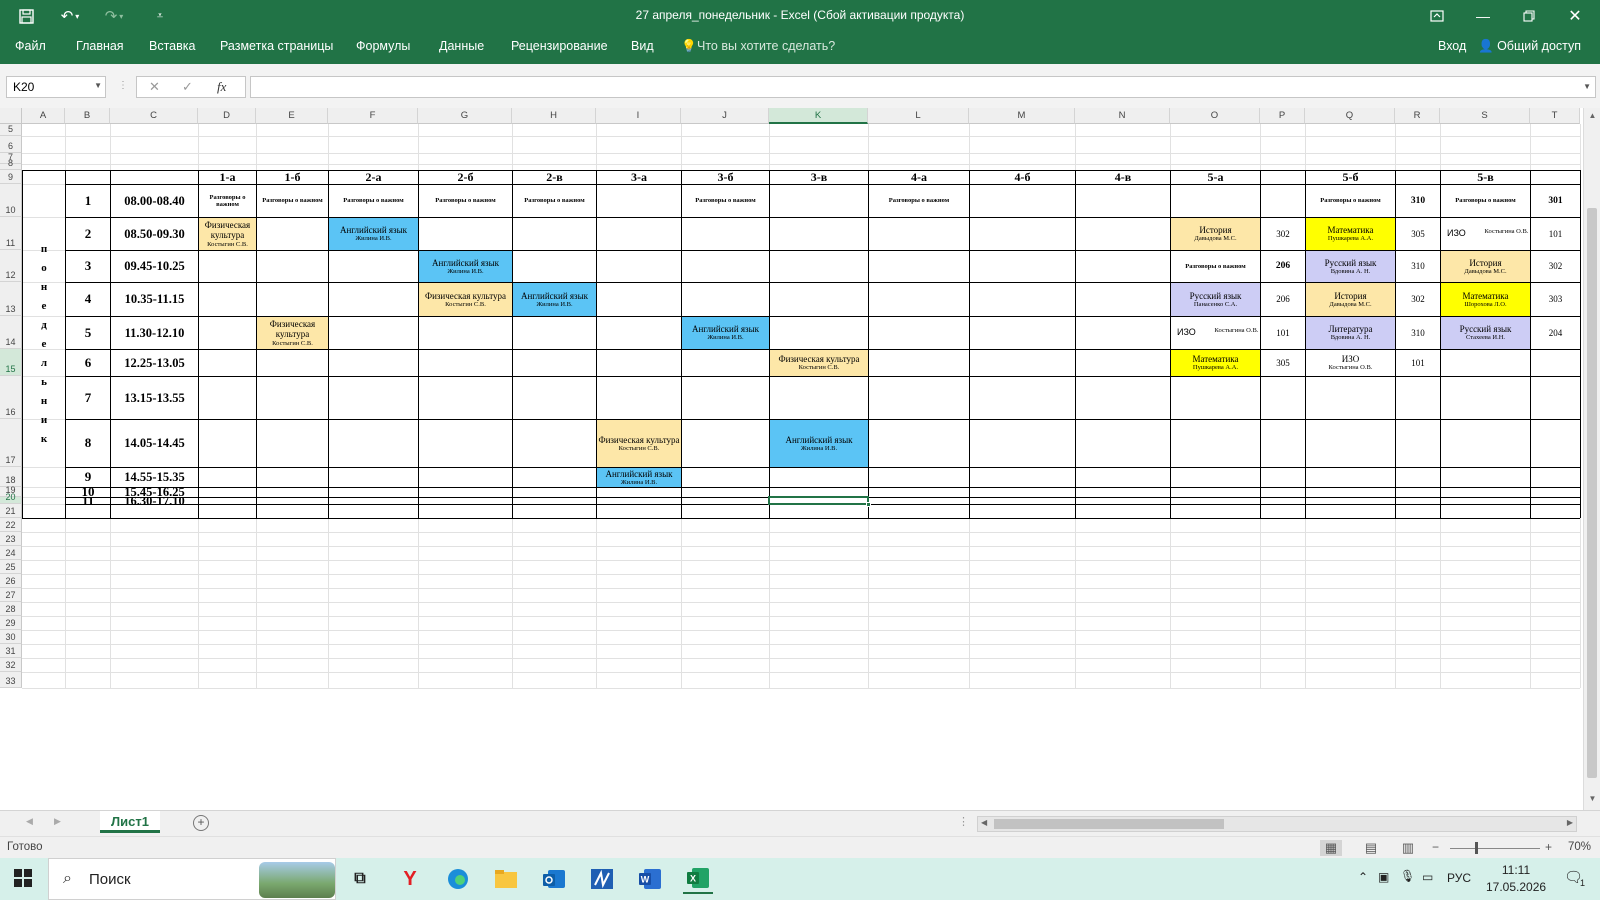 The height and width of the screenshot is (900, 1600). Describe the element at coordinates (187, 87) in the screenshot. I see `enter-icon: ✓` at that location.